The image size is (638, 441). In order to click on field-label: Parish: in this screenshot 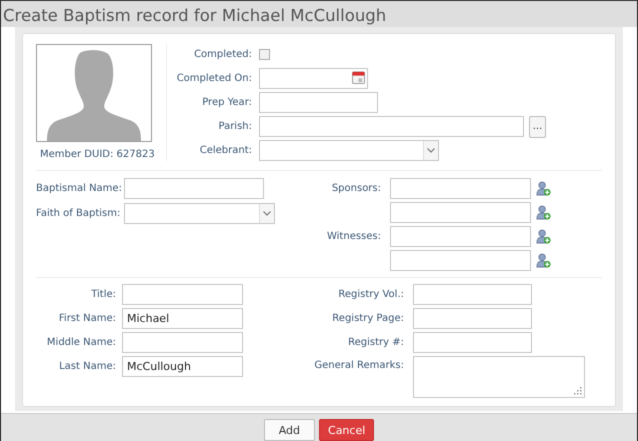, I will do `click(234, 126)`.